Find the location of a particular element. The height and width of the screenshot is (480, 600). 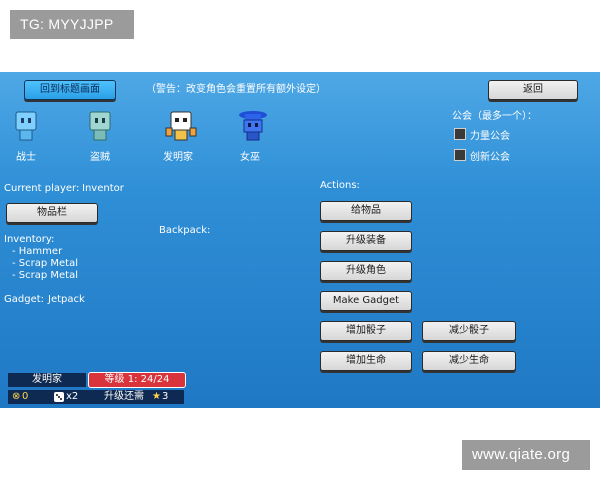

inventor-robot-icon is located at coordinates (181, 126).